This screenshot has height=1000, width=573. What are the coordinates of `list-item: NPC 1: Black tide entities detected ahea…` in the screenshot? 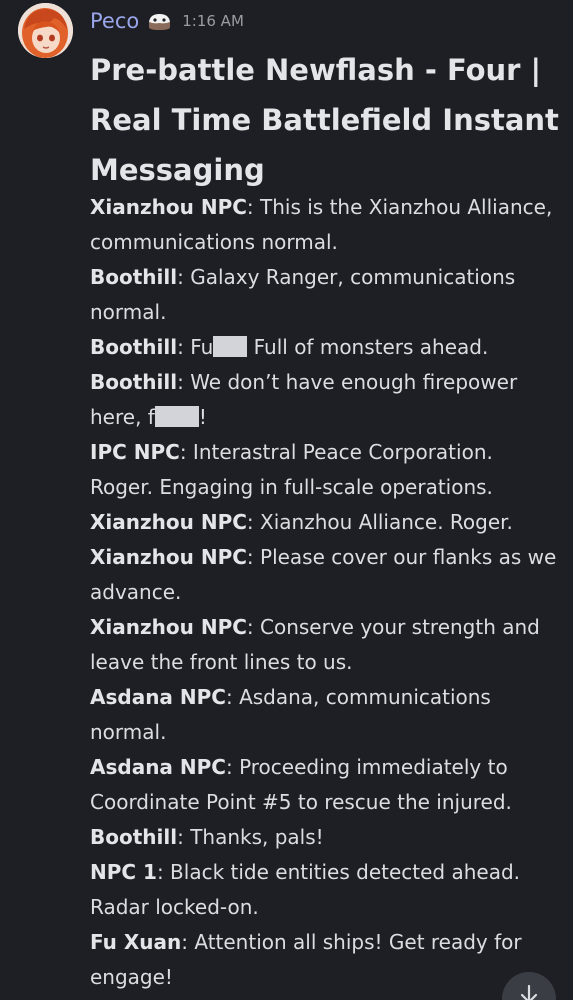 It's located at (325, 890).